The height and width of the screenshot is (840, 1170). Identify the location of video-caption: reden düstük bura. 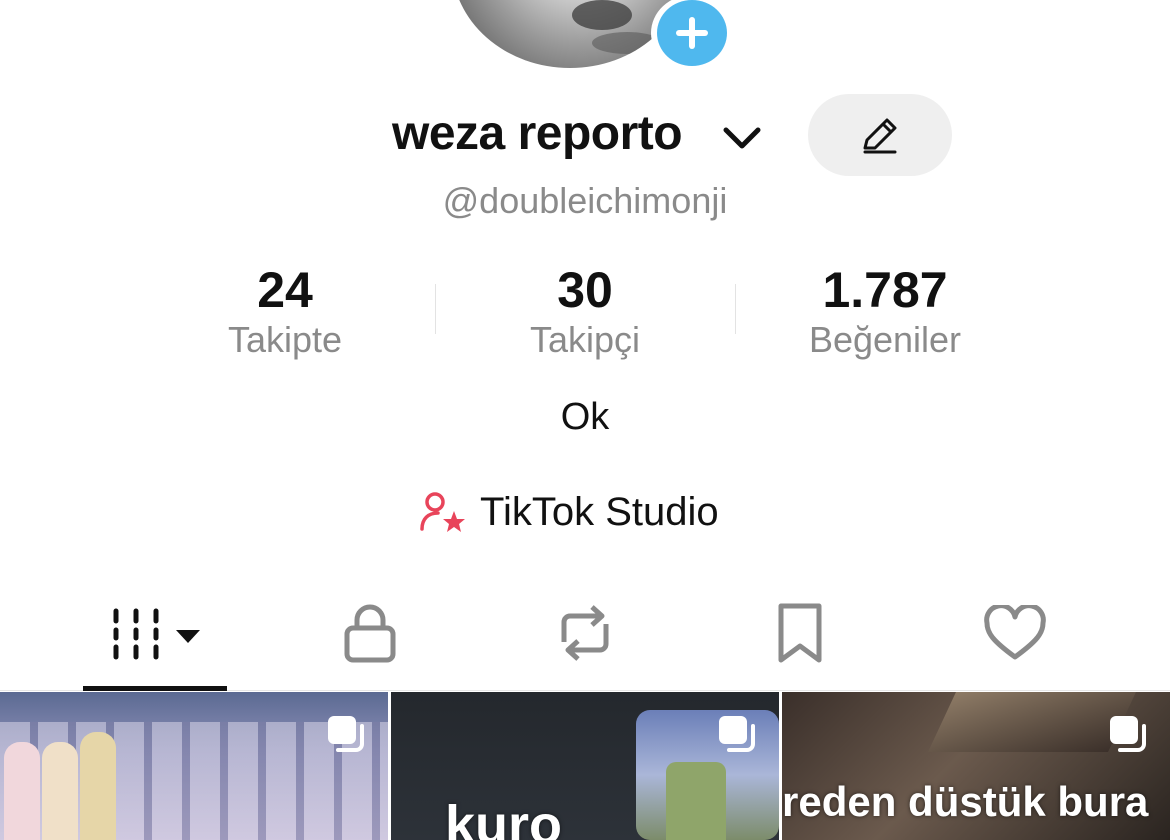
(965, 801).